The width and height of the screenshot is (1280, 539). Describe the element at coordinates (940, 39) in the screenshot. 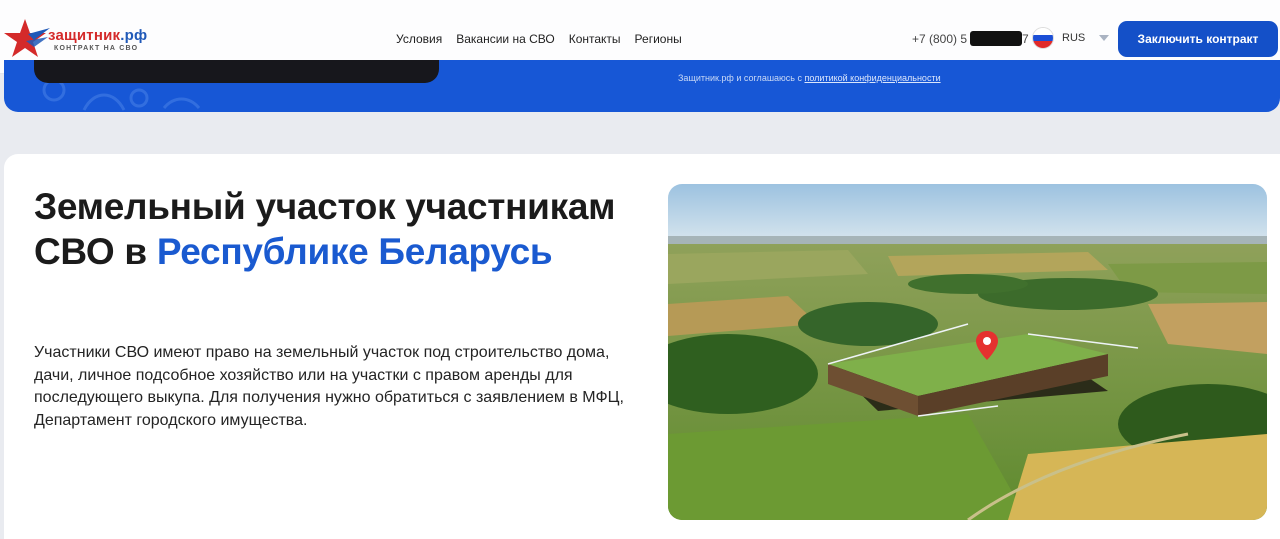

I see `phone-start: +7 (800) 5` at that location.